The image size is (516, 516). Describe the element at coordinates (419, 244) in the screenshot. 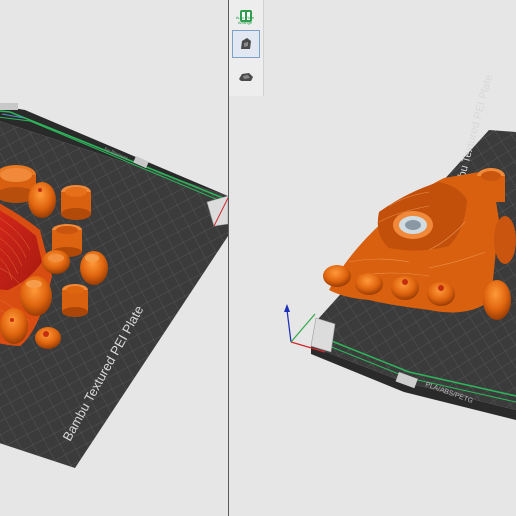

I see `engine-model` at that location.